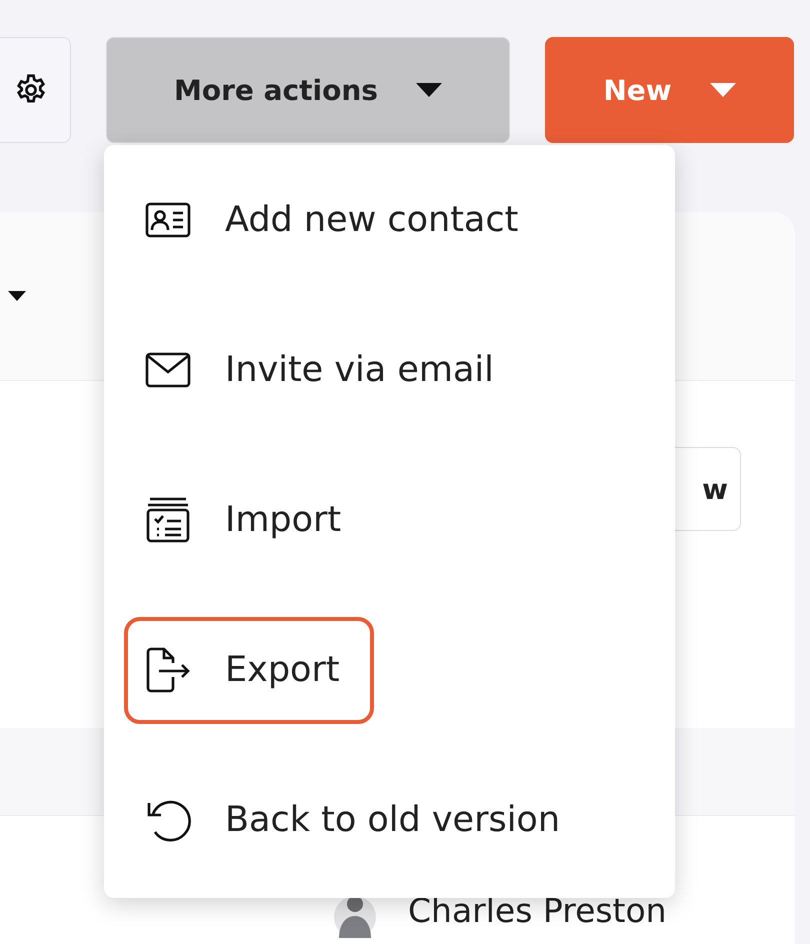  Describe the element at coordinates (338, 220) in the screenshot. I see `menu-item: Add new contact` at that location.